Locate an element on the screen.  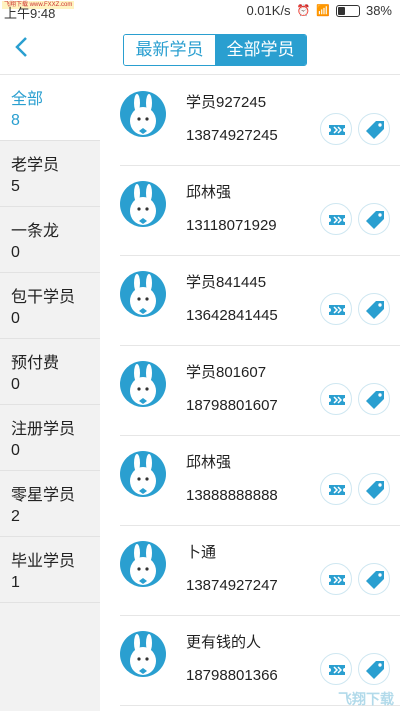
student-name: 卜通 is located at coordinates (201, 552).